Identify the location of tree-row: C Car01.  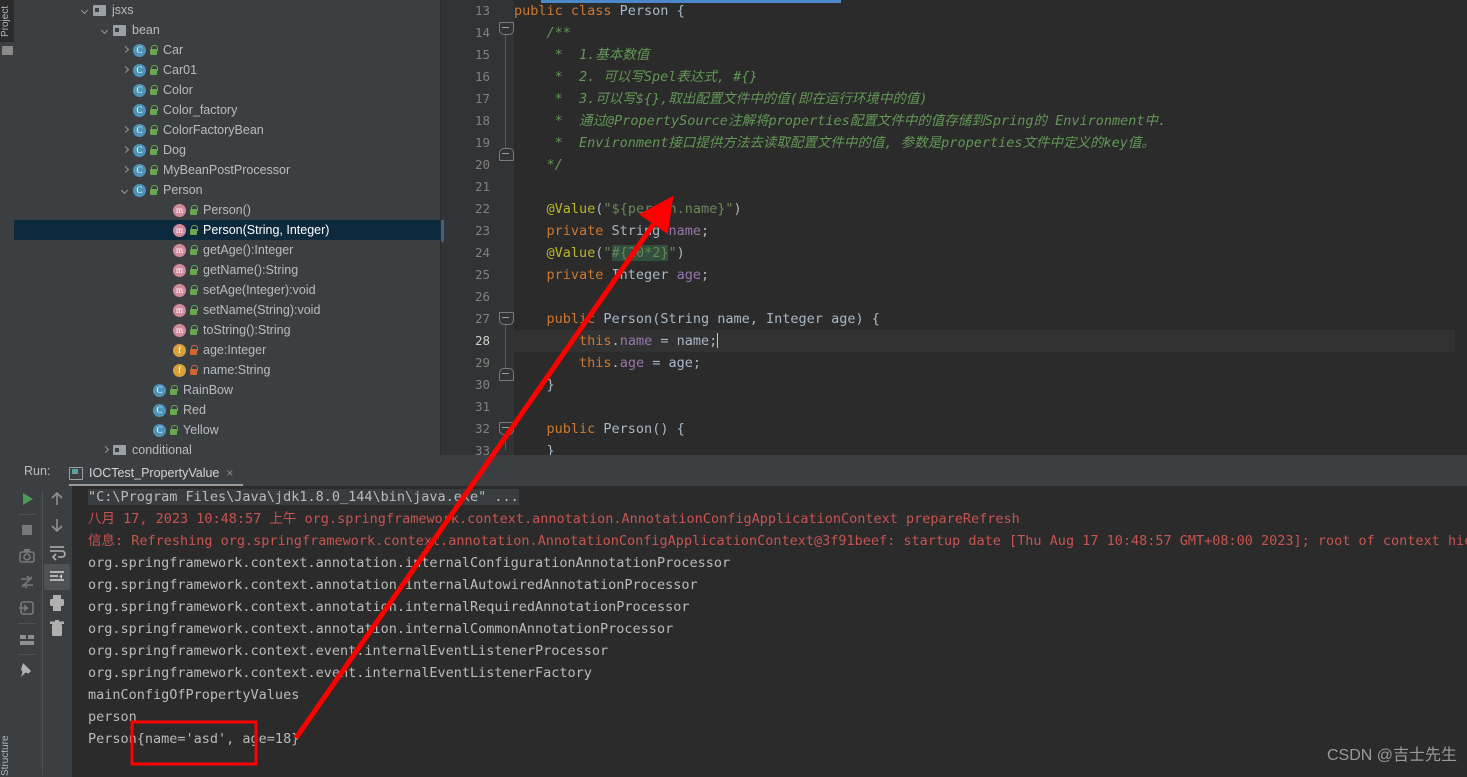
(227, 70).